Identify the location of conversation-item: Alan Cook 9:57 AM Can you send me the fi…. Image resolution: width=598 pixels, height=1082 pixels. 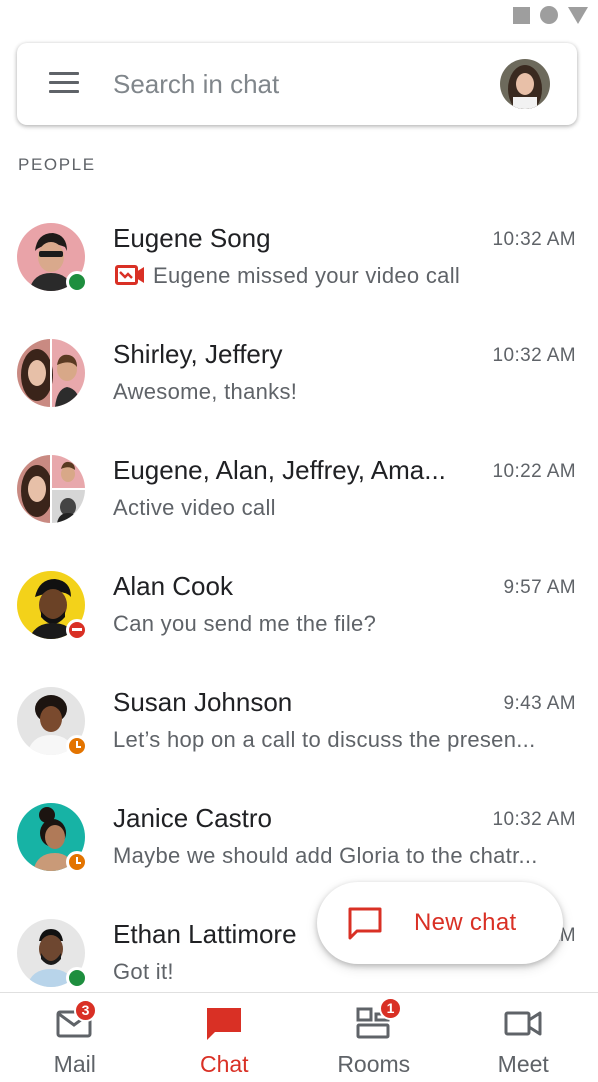
(299, 605).